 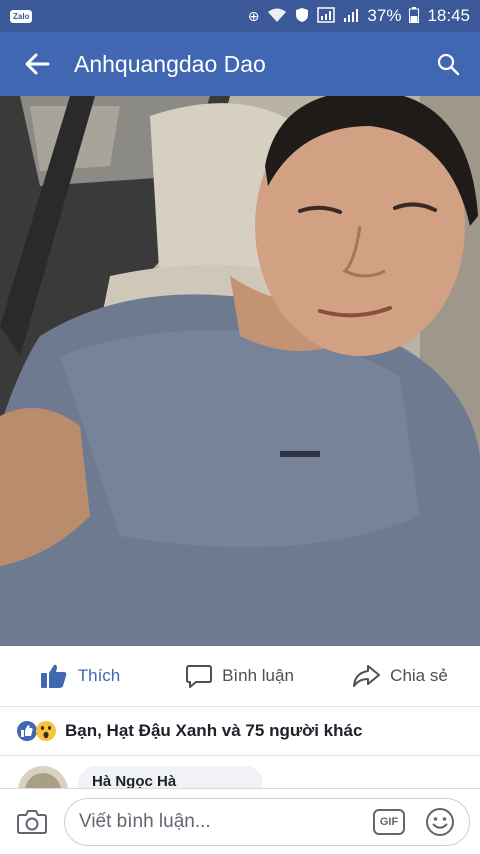 What do you see at coordinates (277, 16) in the screenshot?
I see `wifi-icon` at bounding box center [277, 16].